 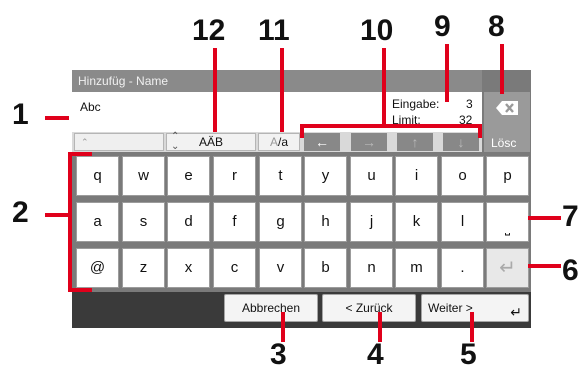 What do you see at coordinates (468, 354) in the screenshot?
I see `callout-5: 5` at bounding box center [468, 354].